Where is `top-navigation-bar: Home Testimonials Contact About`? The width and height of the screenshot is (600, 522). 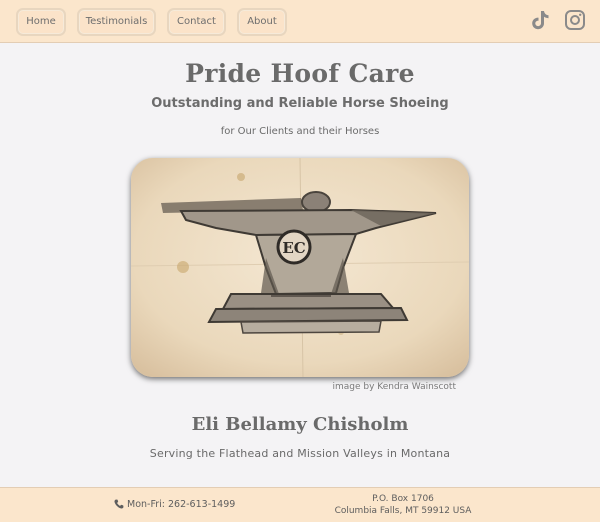
top-navigation-bar: Home Testimonials Contact About is located at coordinates (300, 21).